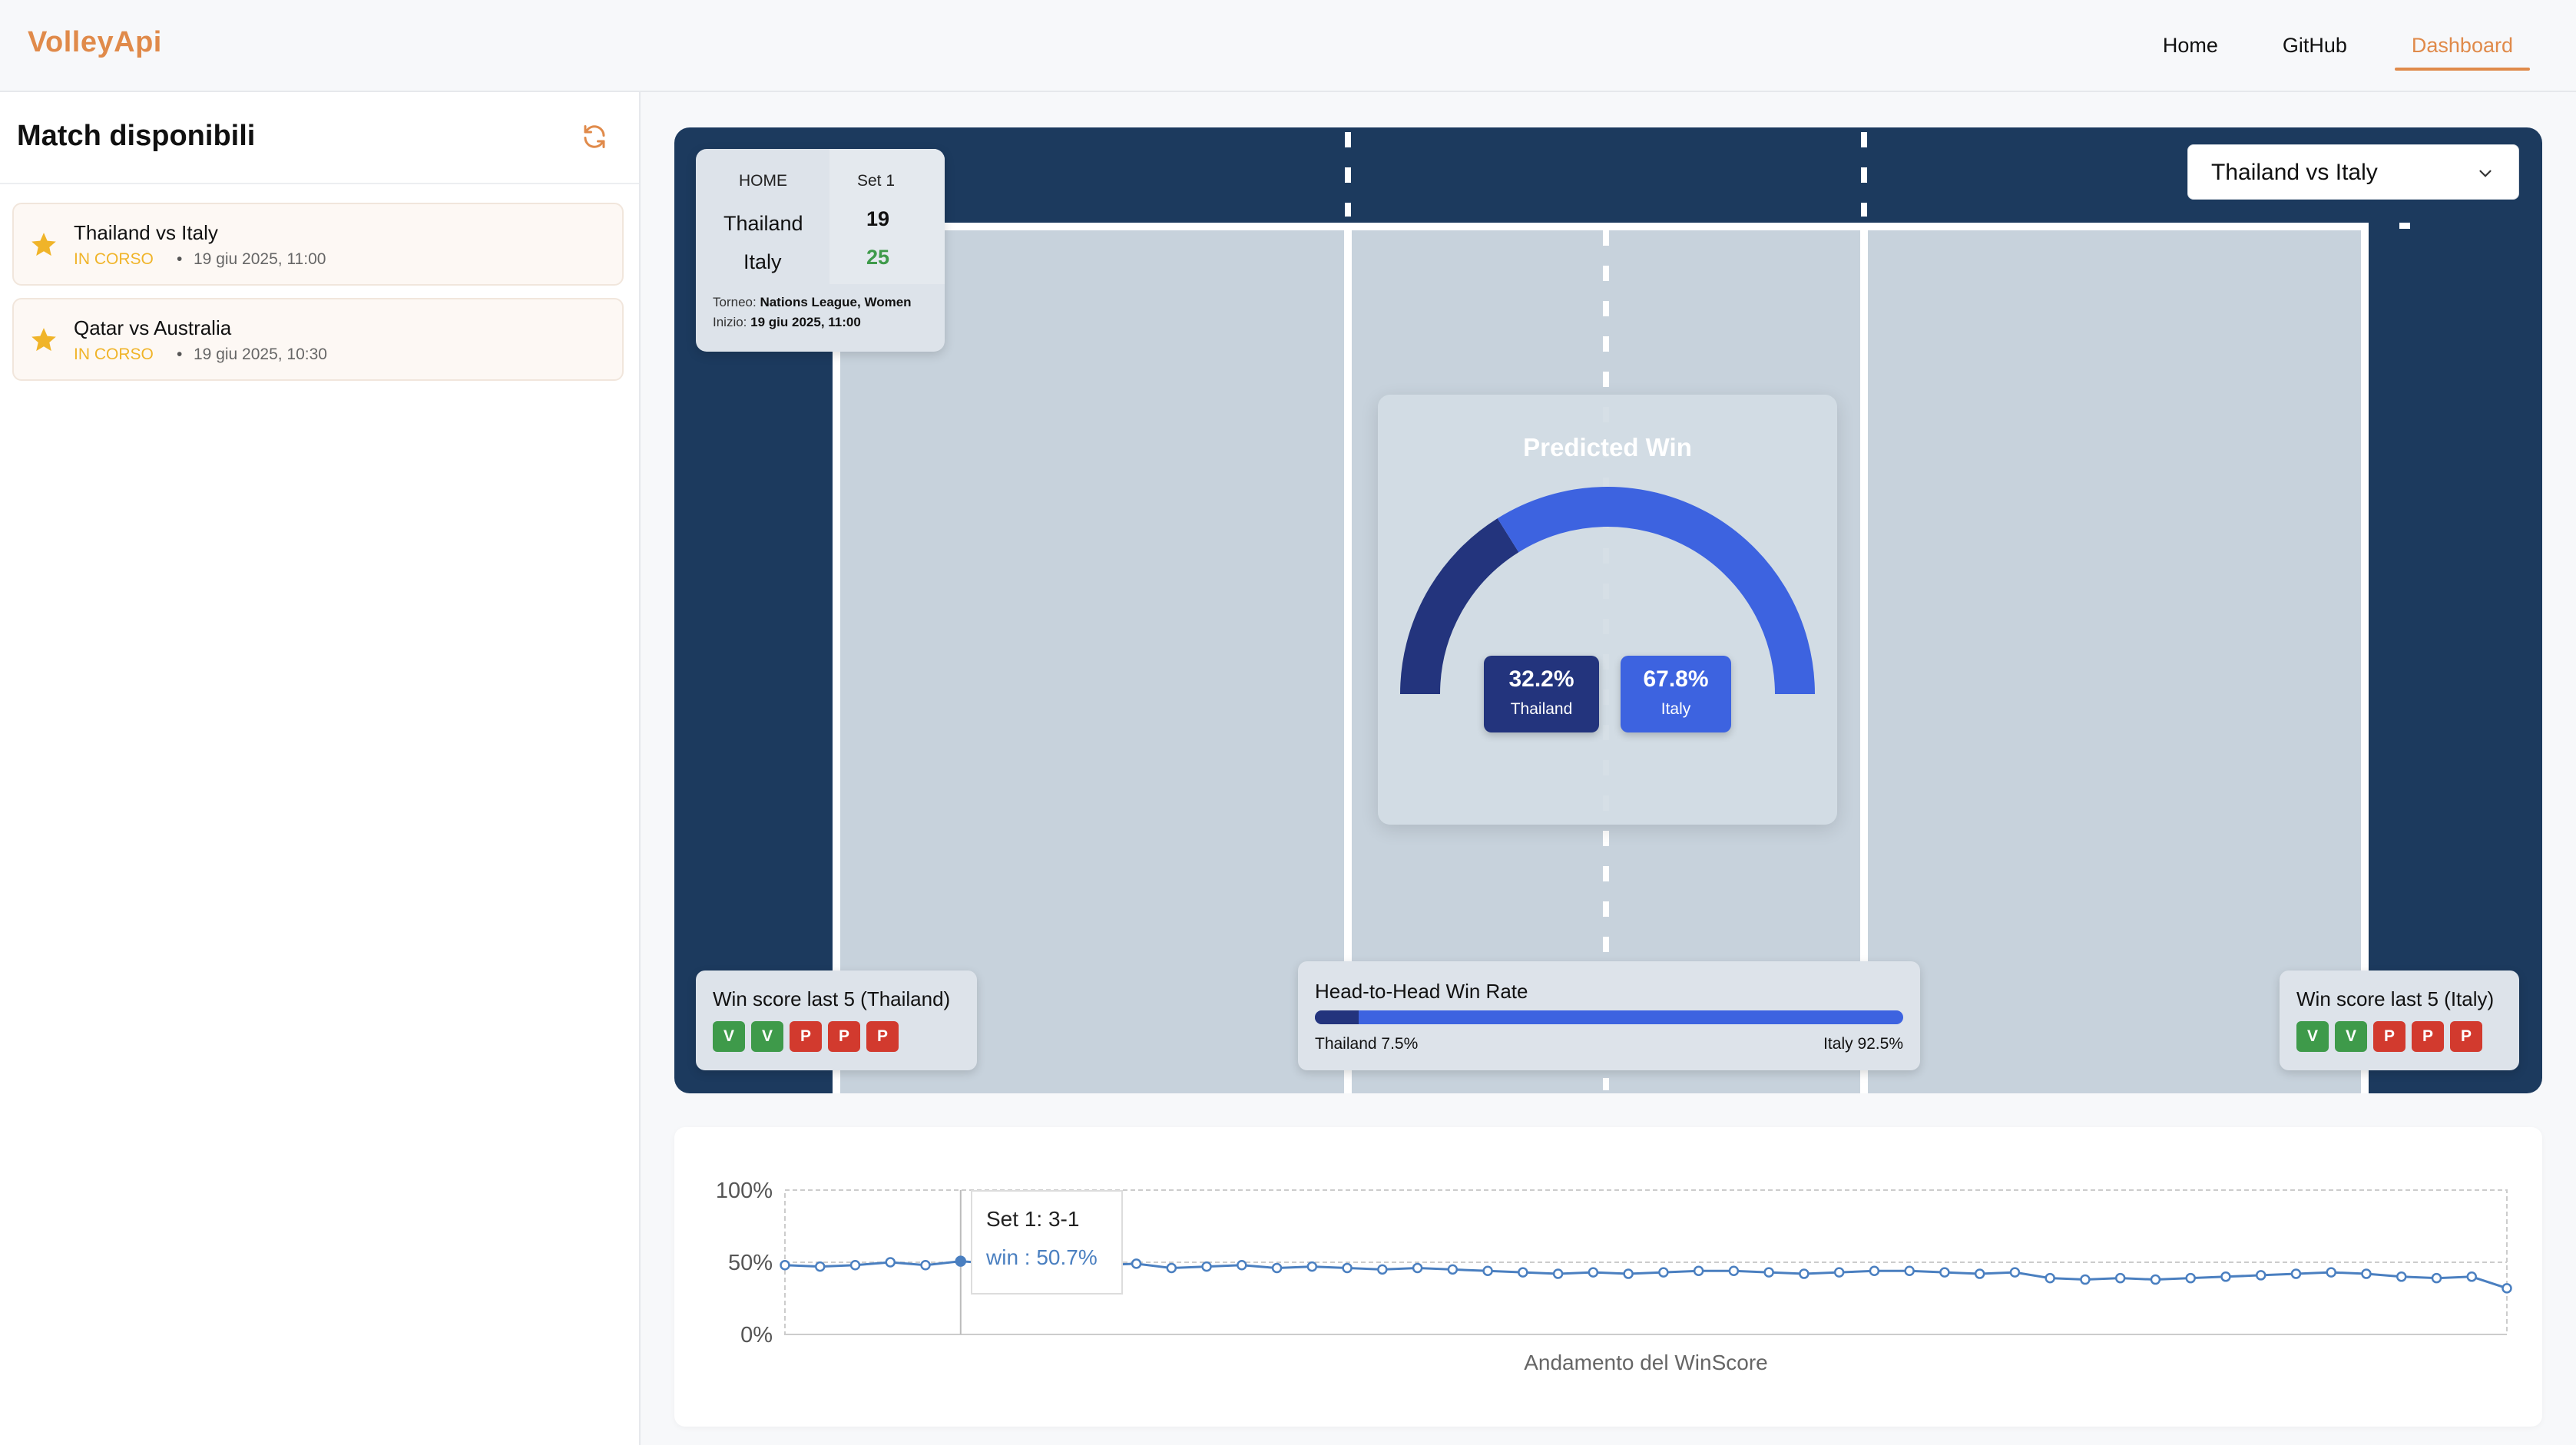 Image resolution: width=2576 pixels, height=1445 pixels. Describe the element at coordinates (595, 136) in the screenshot. I see `refresh-icon` at that location.